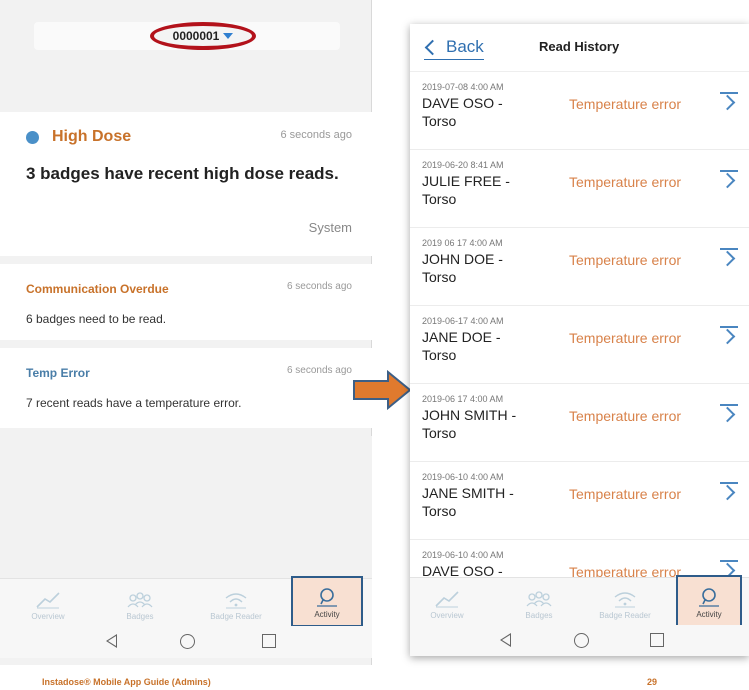  Describe the element at coordinates (468, 502) in the screenshot. I see `wearer-name: JANE SMITH - Torso` at that location.